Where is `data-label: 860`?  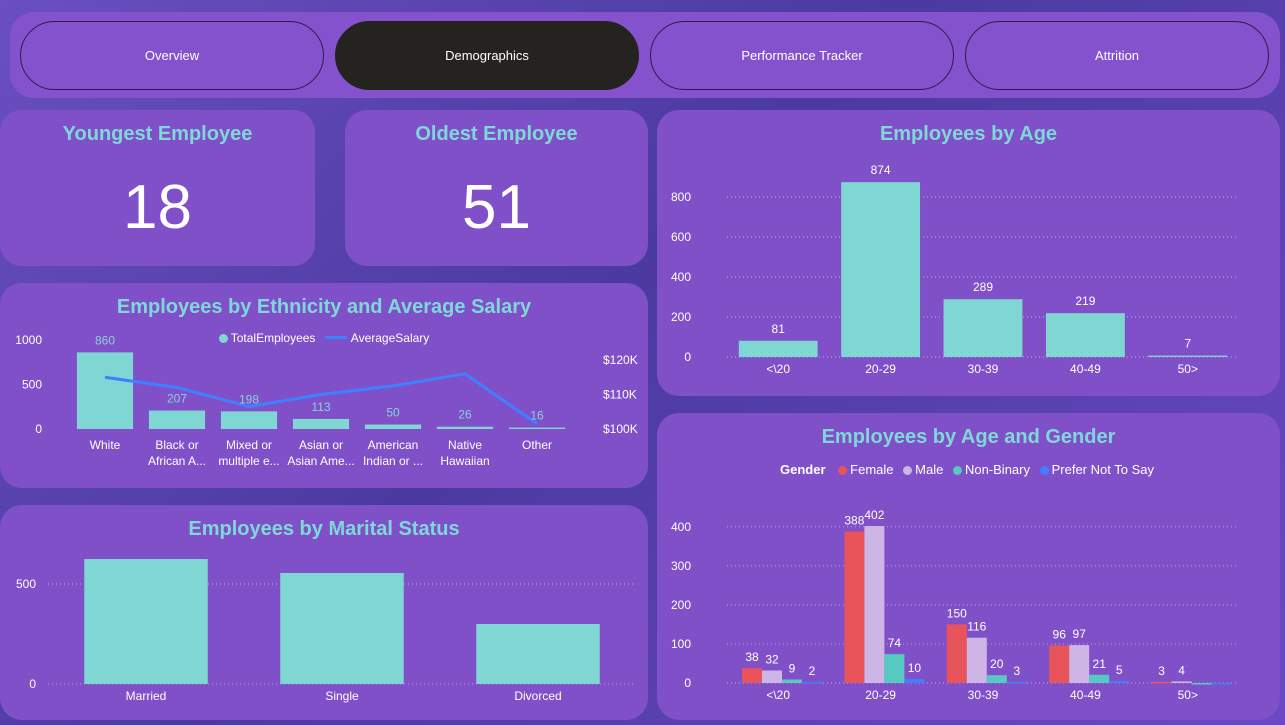 data-label: 860 is located at coordinates (105, 340).